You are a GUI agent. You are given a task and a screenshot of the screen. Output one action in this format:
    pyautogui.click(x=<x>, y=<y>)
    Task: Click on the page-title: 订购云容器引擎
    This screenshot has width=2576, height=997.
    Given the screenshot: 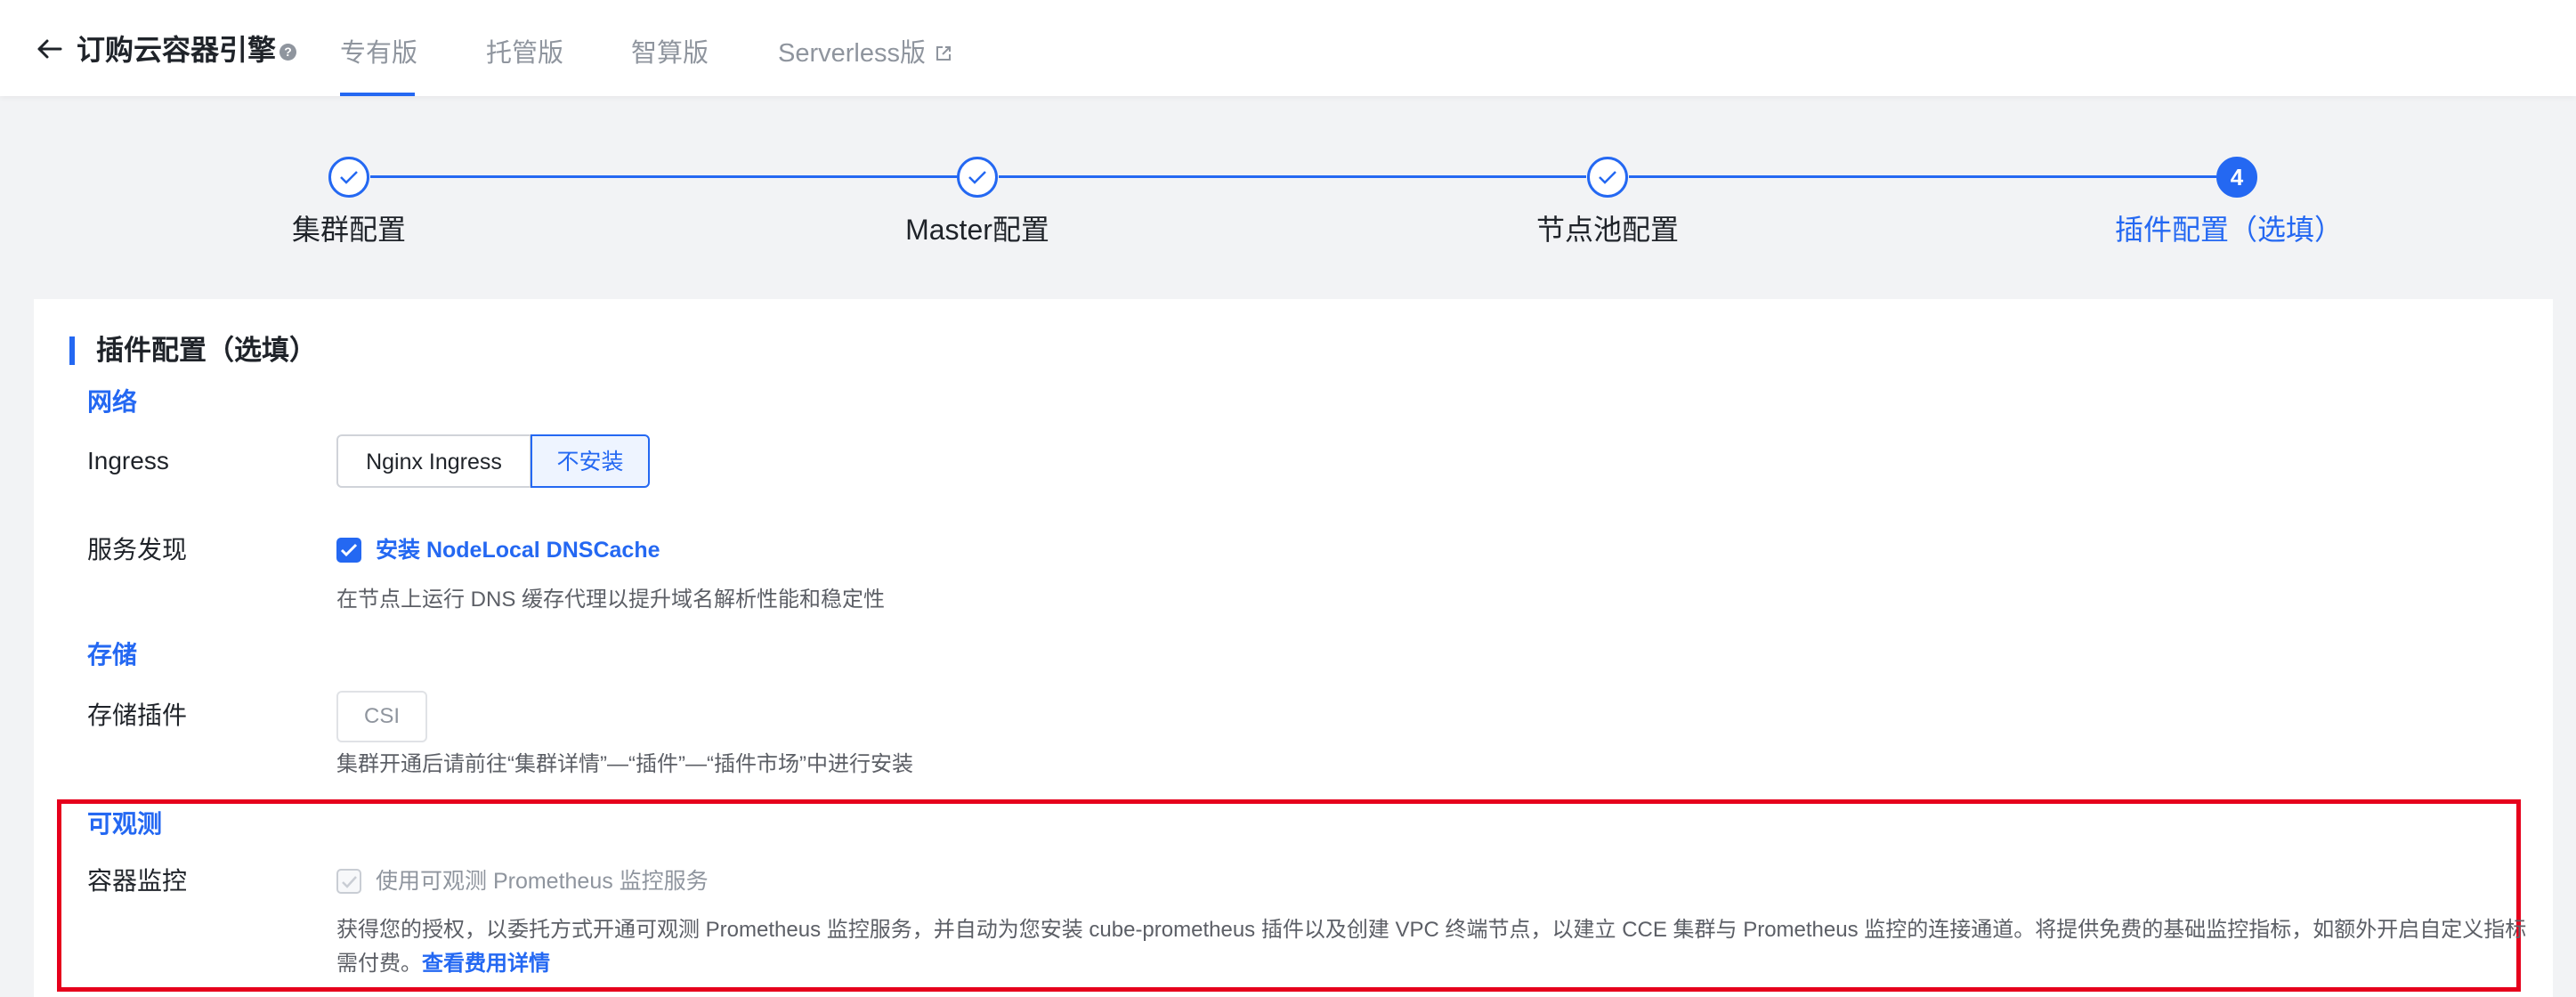 What is the action you would take?
    pyautogui.click(x=177, y=50)
    